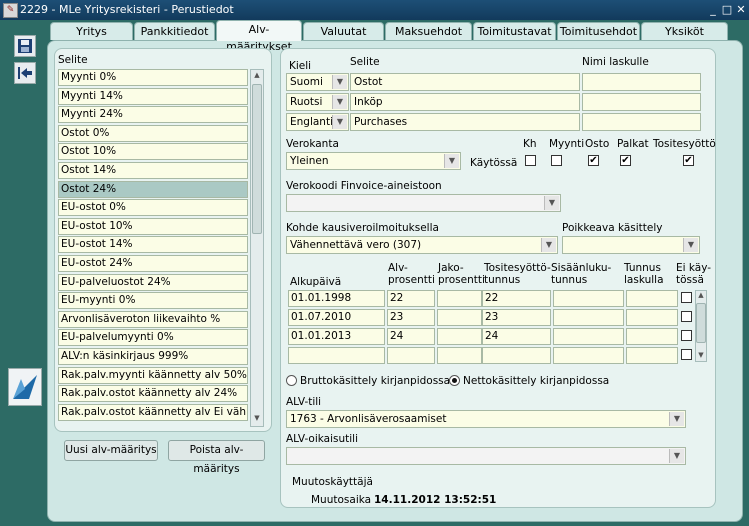 Image resolution: width=749 pixels, height=526 pixels. Describe the element at coordinates (516, 336) in the screenshot. I see `rate-cell-tosite: 24` at that location.